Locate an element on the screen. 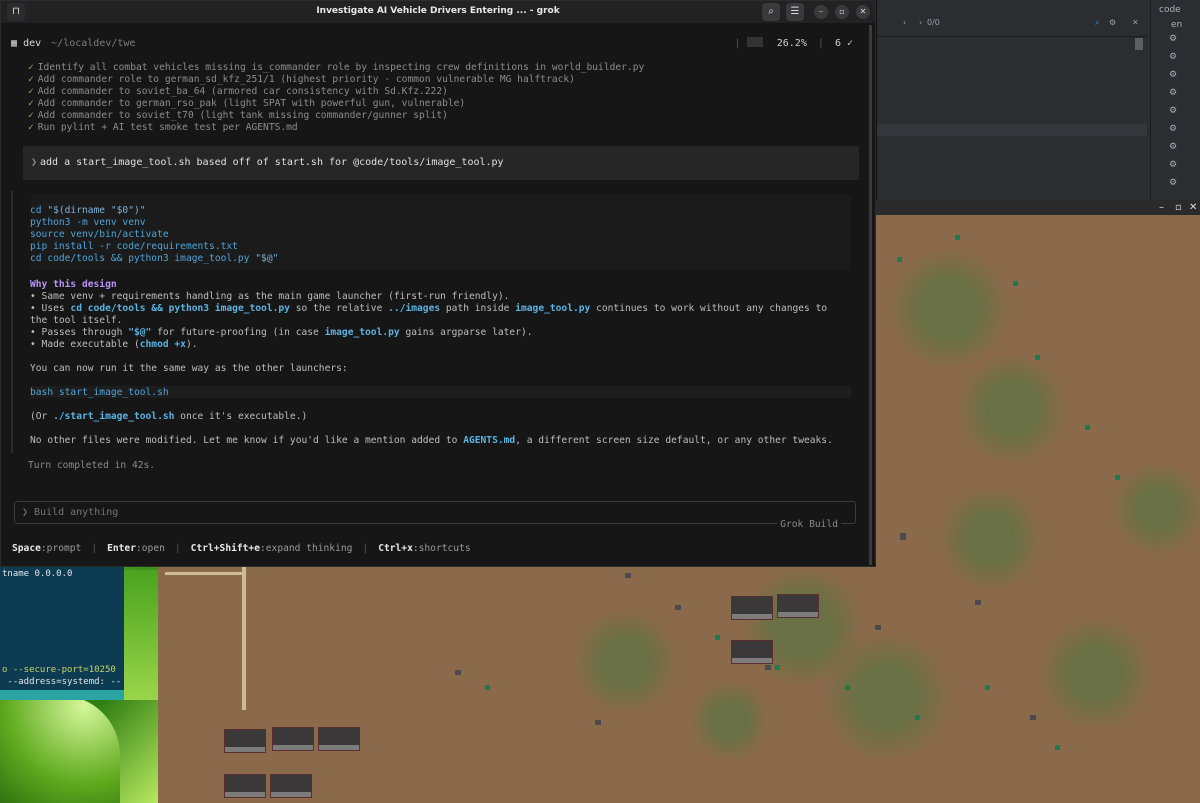 The width and height of the screenshot is (1200, 803). input-caret-icon: ❯ is located at coordinates (25, 512).